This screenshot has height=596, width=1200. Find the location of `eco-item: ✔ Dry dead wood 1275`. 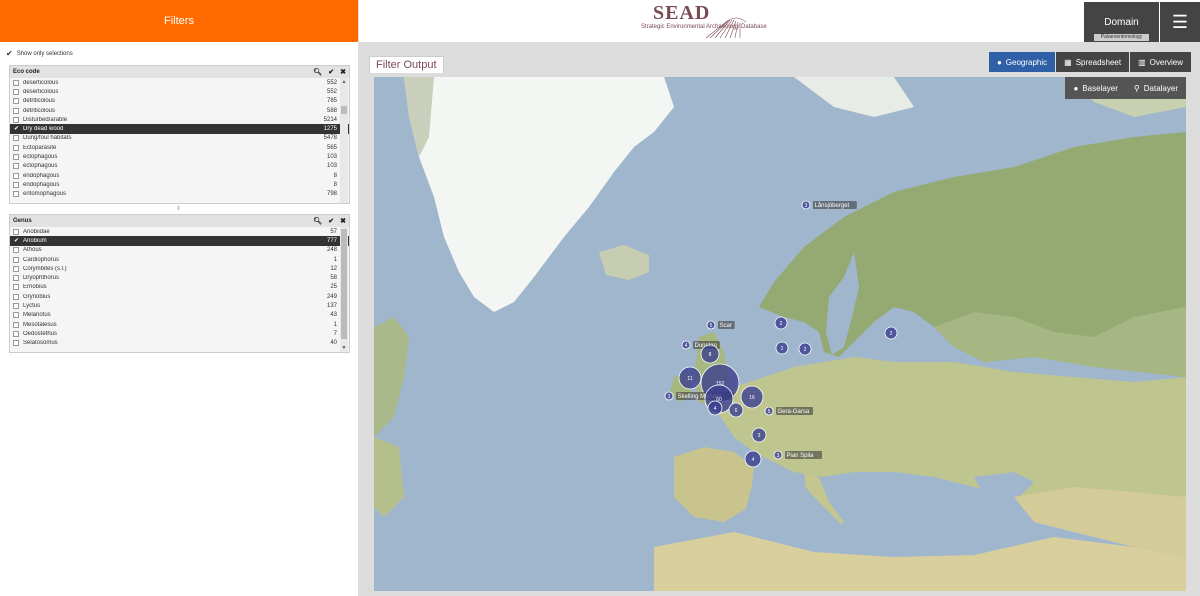

eco-item: ✔ Dry dead wood 1275 is located at coordinates (179, 129).